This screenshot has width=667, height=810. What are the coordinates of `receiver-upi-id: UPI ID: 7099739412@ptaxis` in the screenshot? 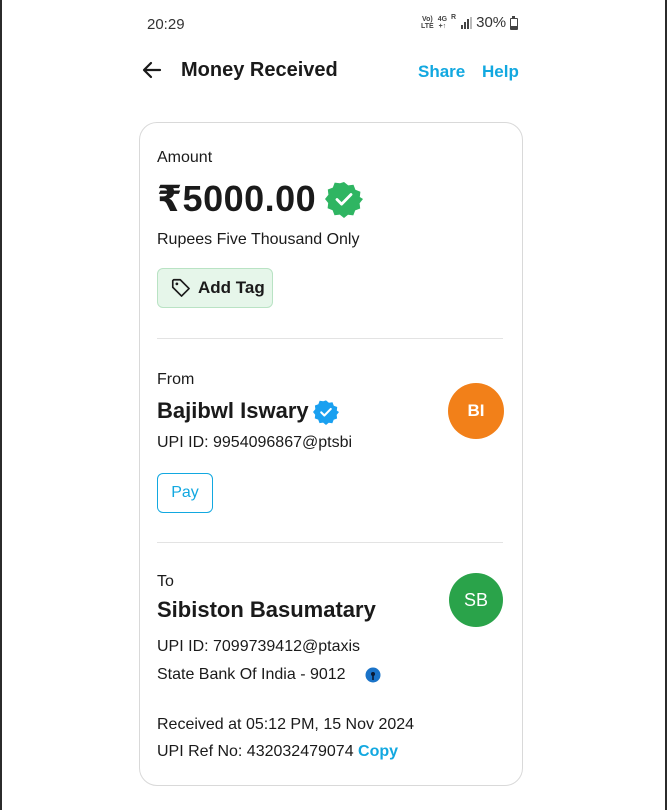 It's located at (259, 646).